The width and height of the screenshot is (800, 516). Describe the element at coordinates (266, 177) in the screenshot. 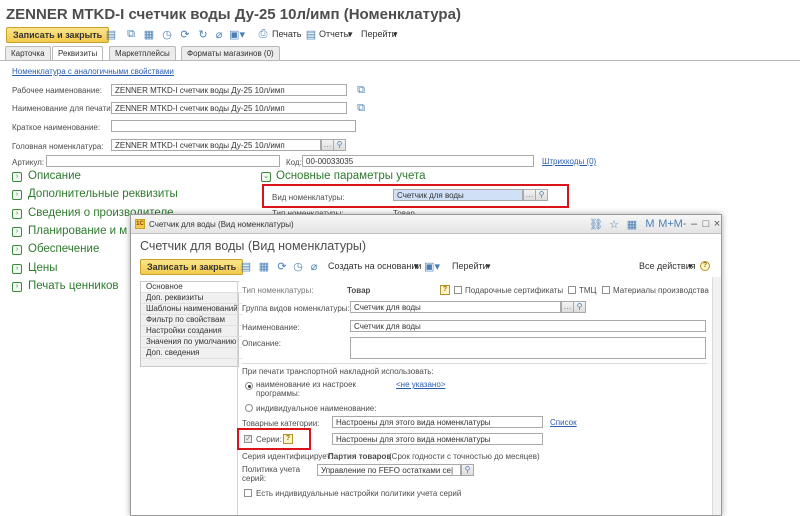

I see `collapse-main-params-icon: ⌄` at that location.